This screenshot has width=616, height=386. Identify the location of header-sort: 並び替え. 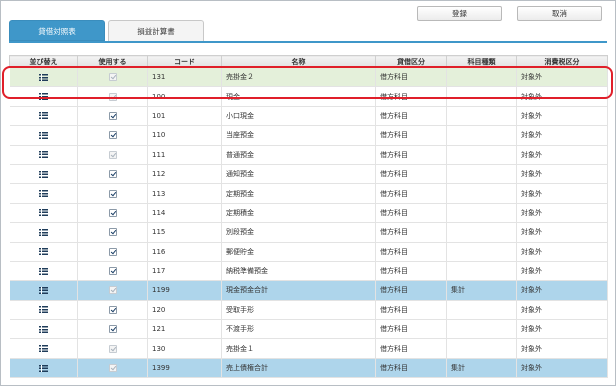
(43, 61).